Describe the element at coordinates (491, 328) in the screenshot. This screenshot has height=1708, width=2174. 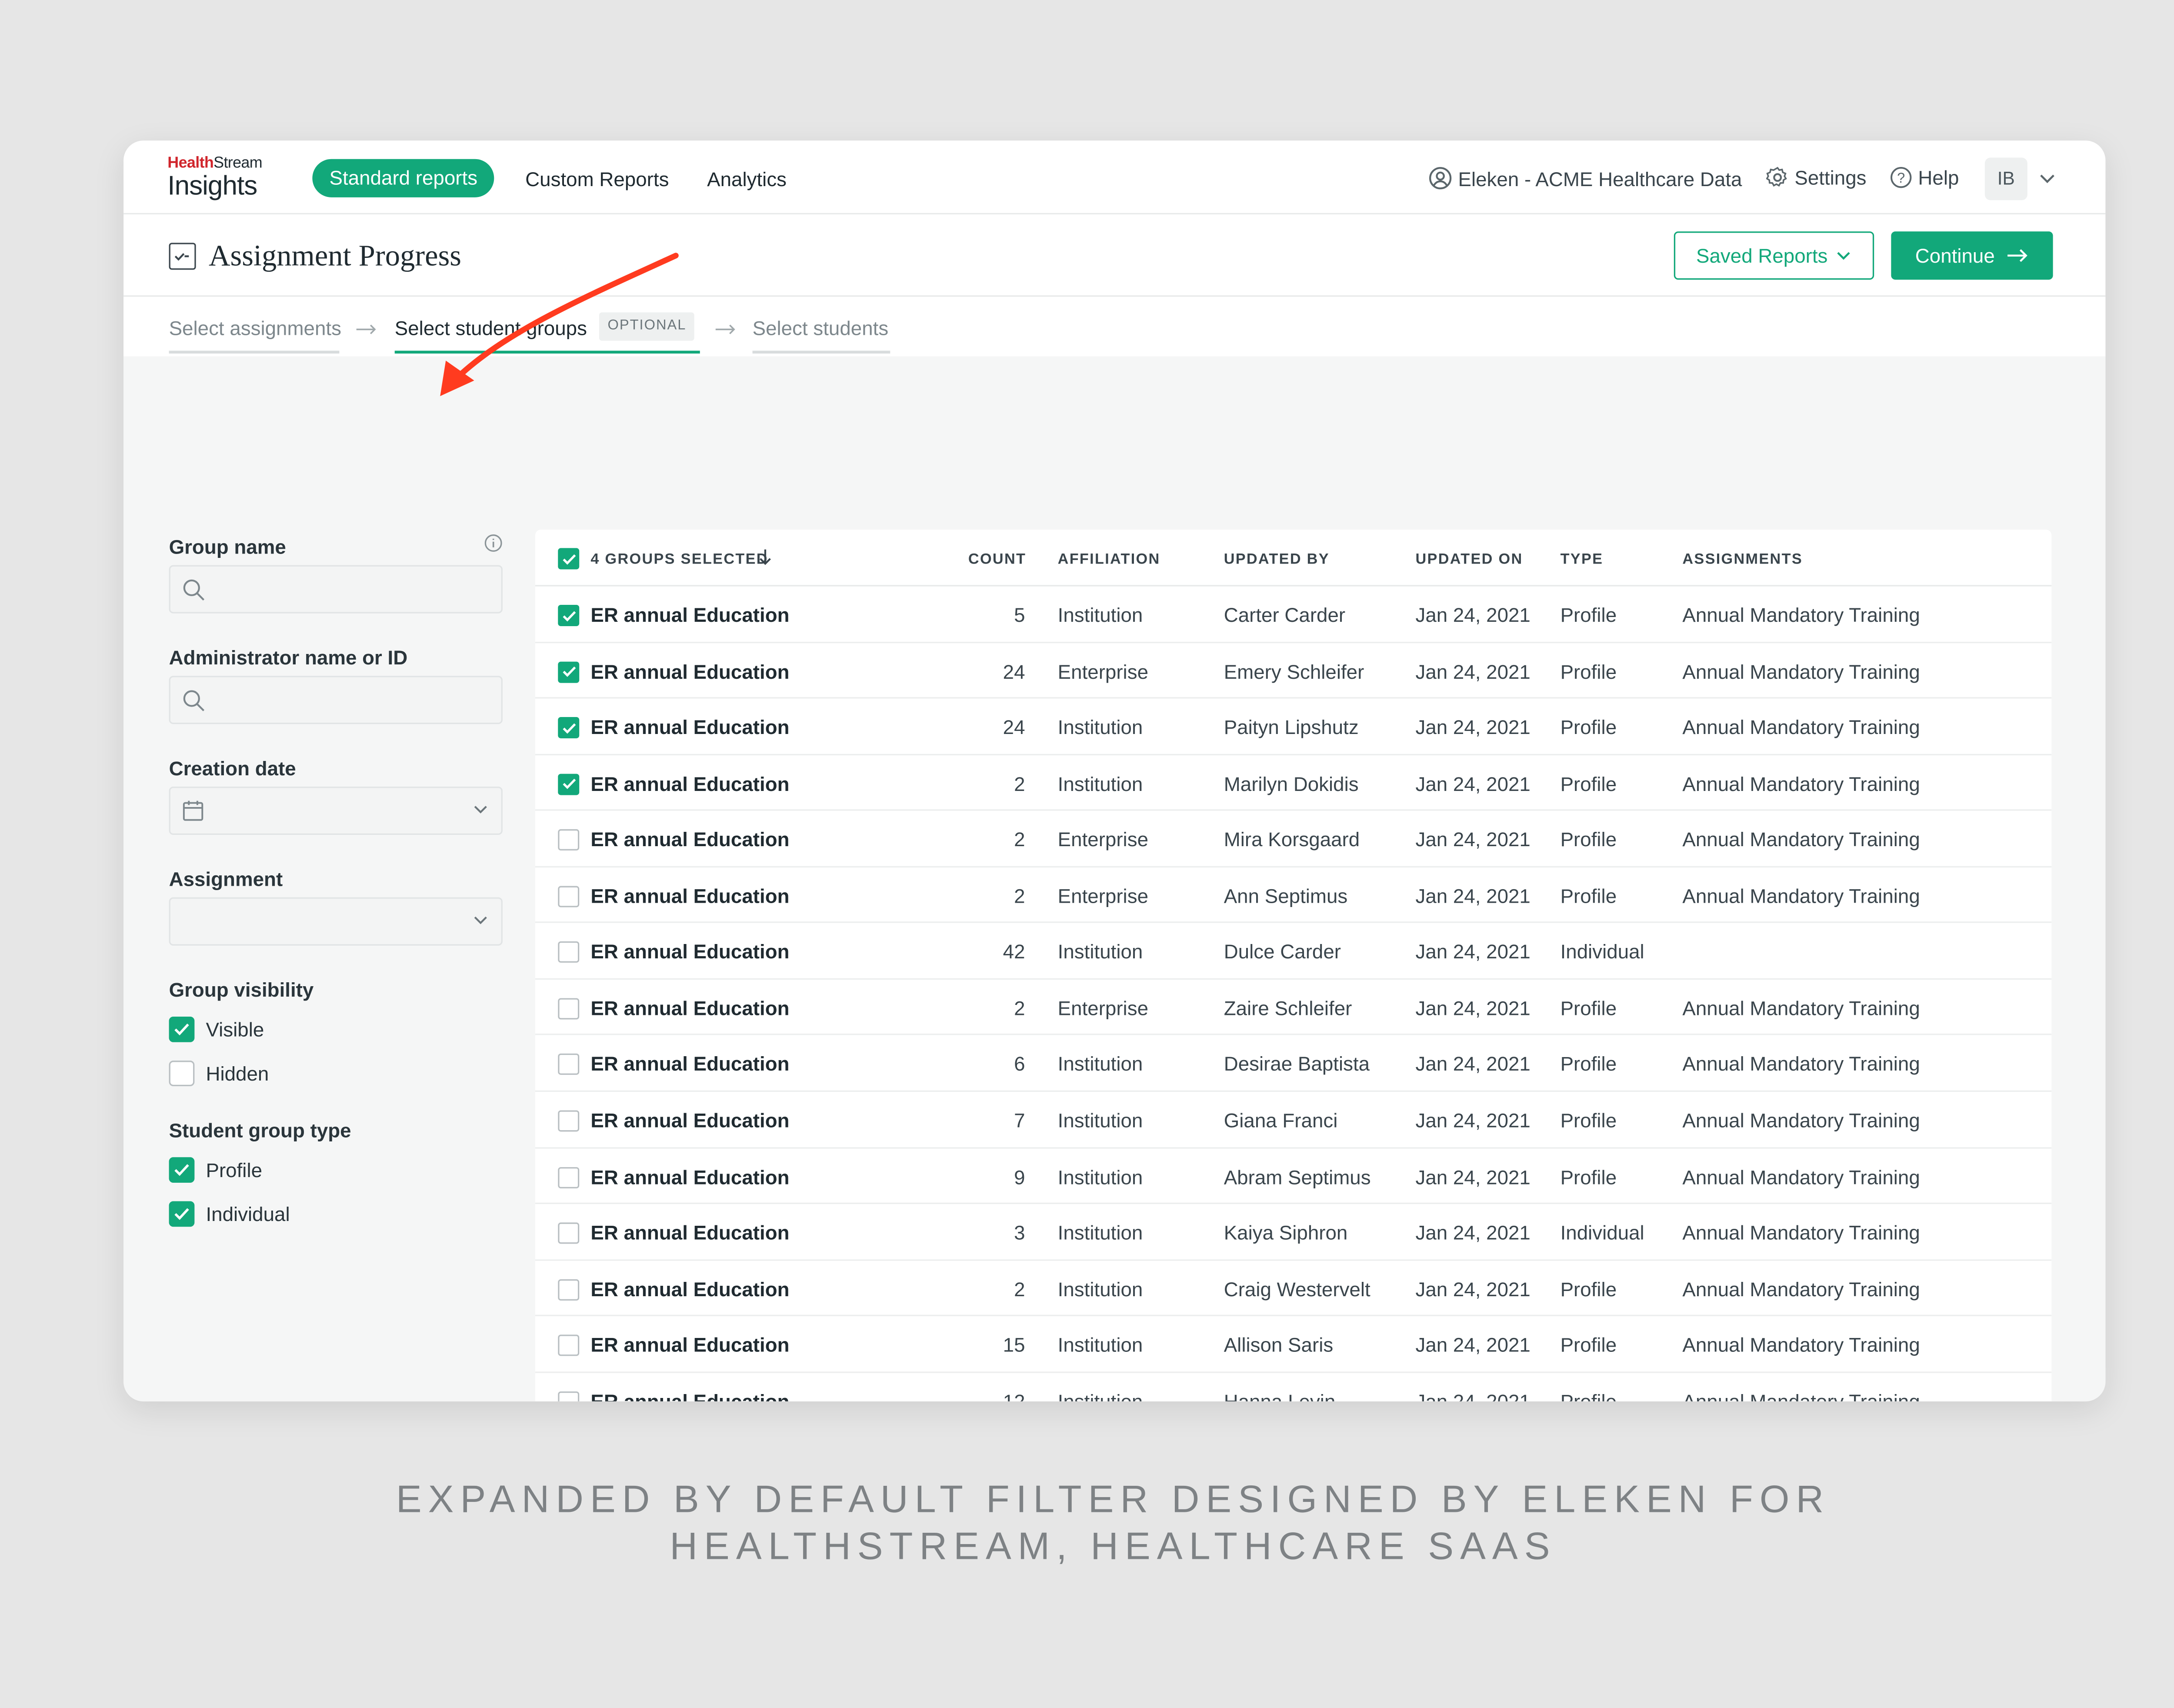
I see `step-select-student-groups: Select student groups` at that location.